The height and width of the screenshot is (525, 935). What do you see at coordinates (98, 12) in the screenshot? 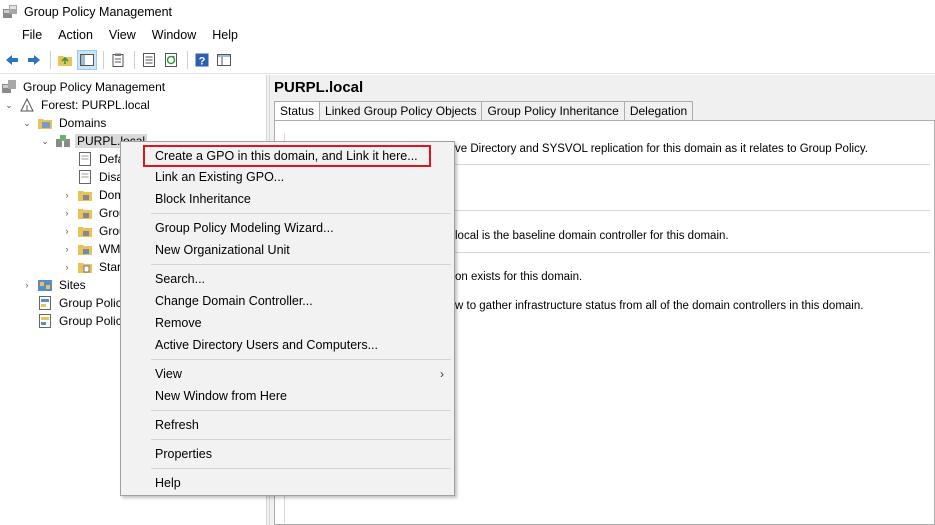
I see `window-title: Group Policy Management` at bounding box center [98, 12].